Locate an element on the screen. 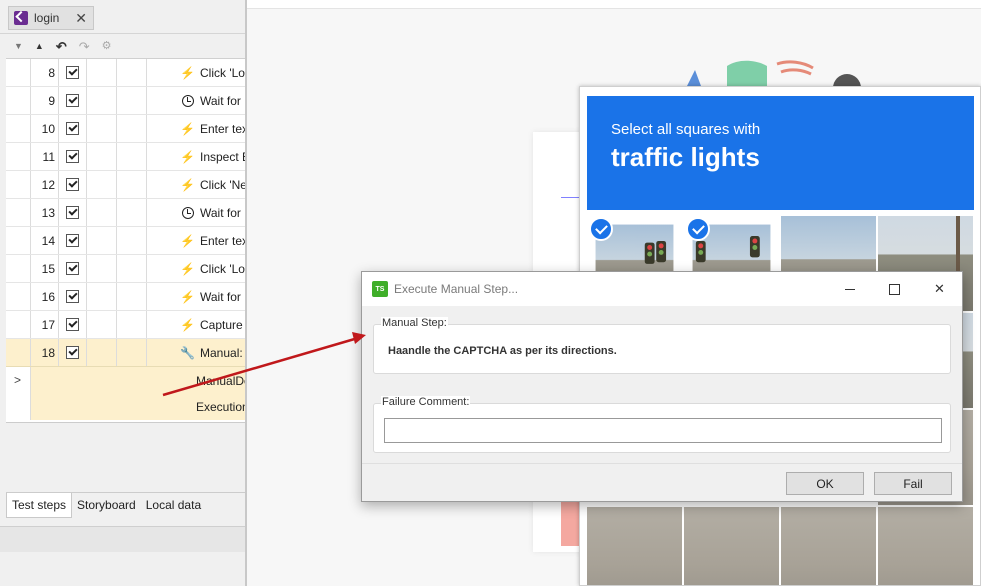 Image resolution: width=981 pixels, height=586 pixels. tab-login: login ✕ is located at coordinates (51, 18).